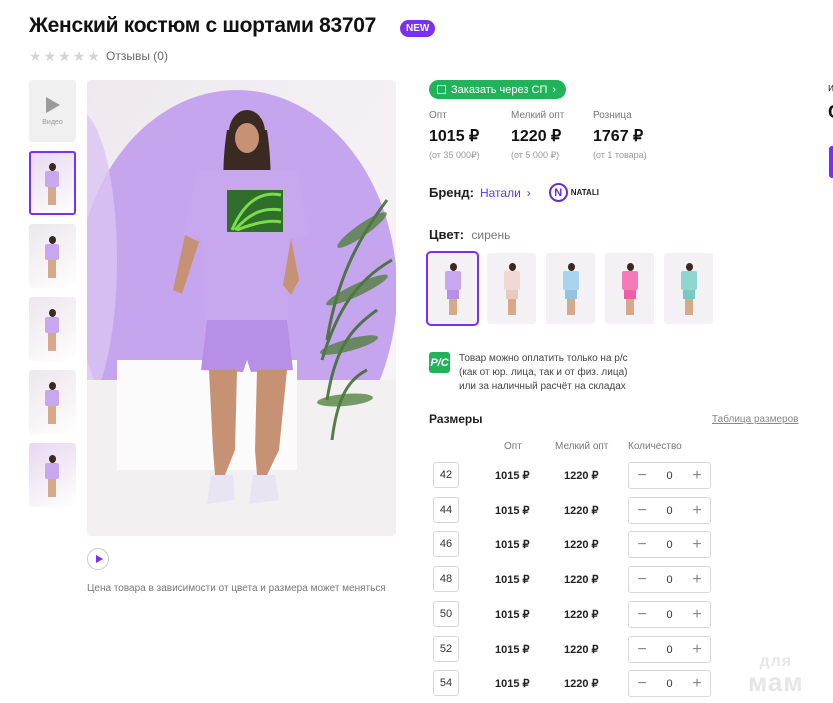 Image resolution: width=833 pixels, height=703 pixels. Describe the element at coordinates (830, 88) in the screenshot. I see `cut-off-label: и` at that location.